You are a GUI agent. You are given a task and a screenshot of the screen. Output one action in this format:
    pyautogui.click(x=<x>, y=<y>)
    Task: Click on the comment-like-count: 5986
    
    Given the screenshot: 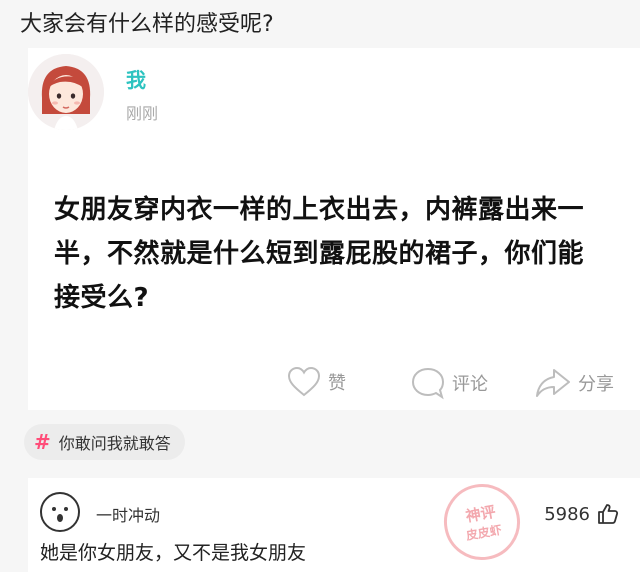 What is the action you would take?
    pyautogui.click(x=567, y=514)
    